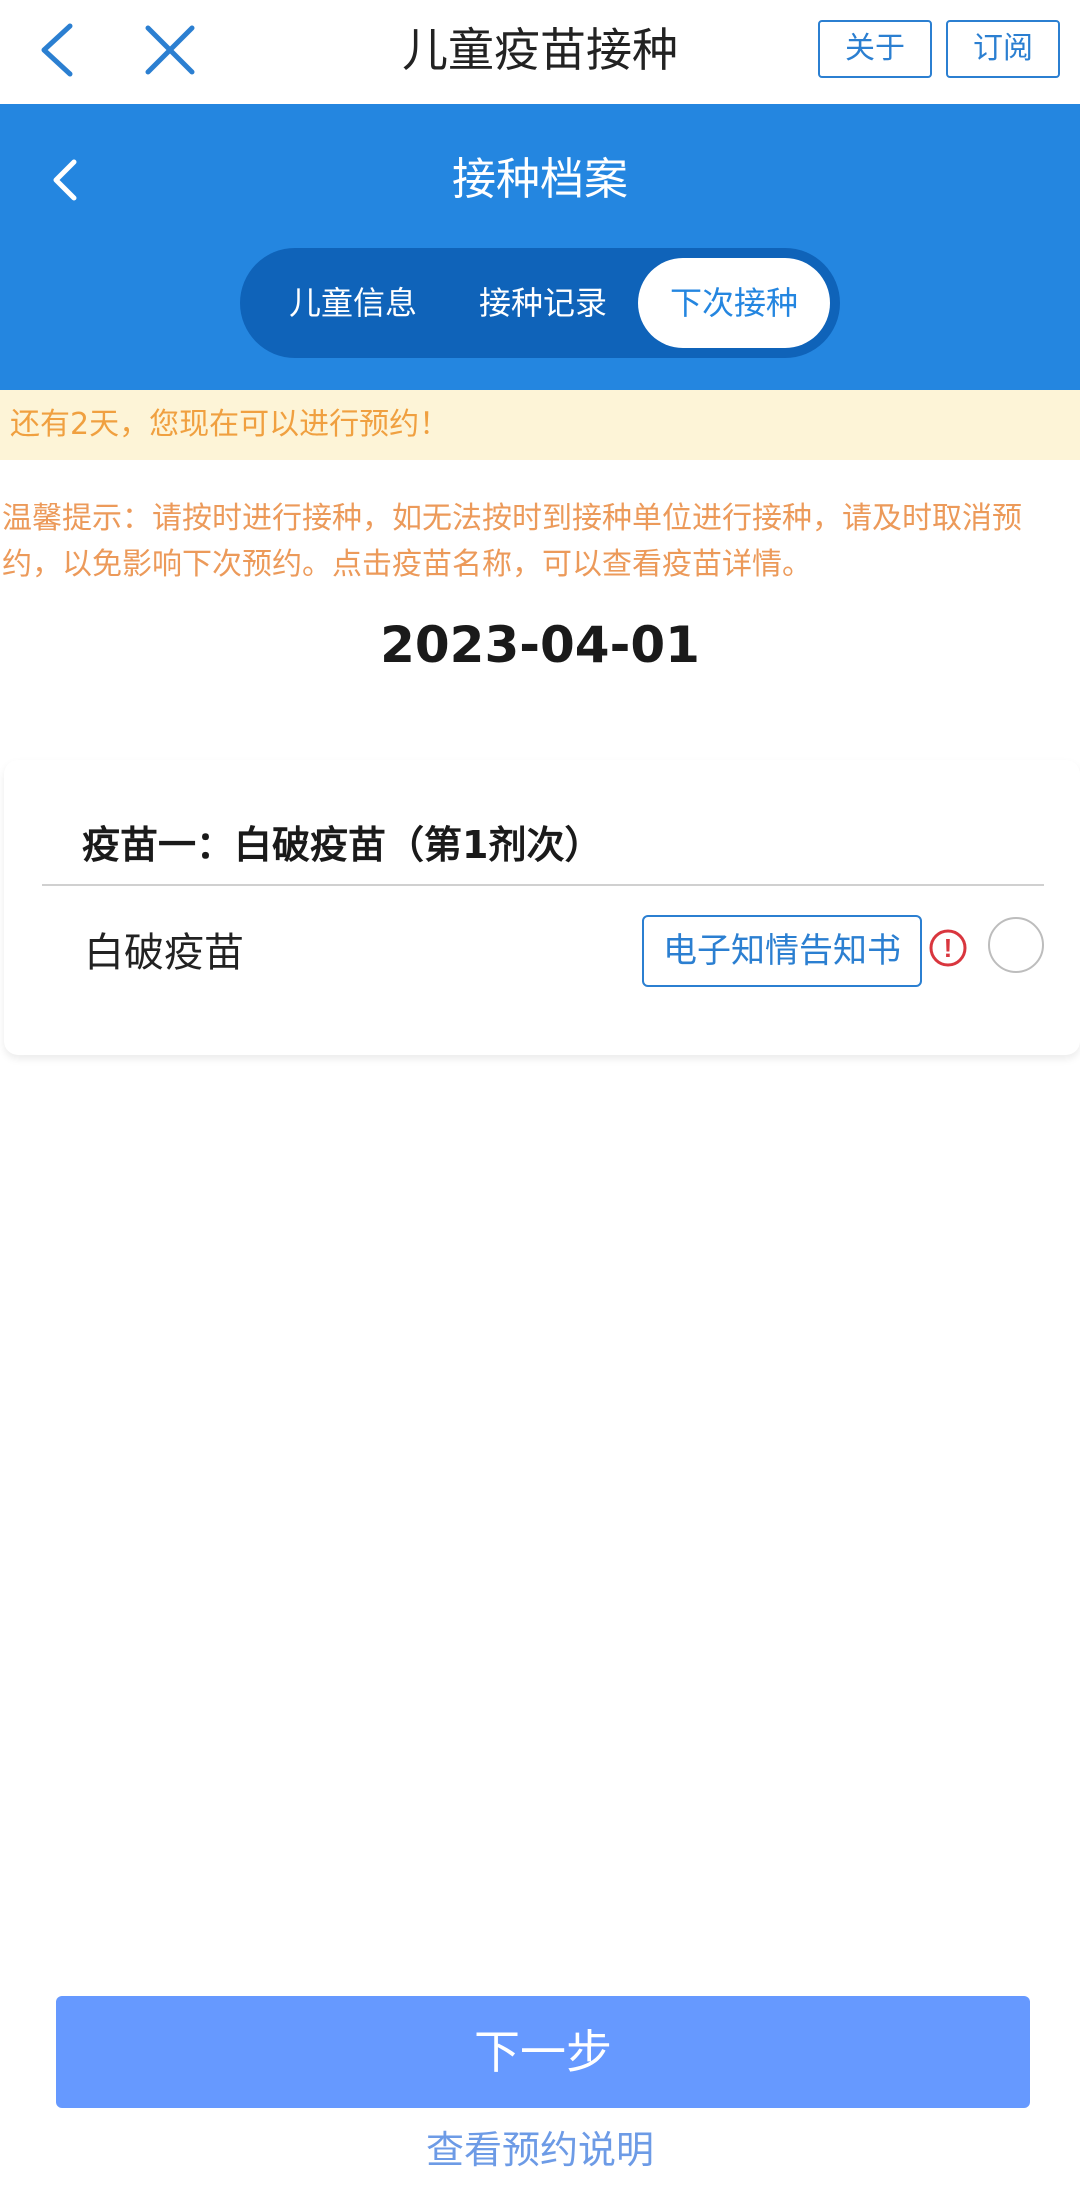 The image size is (1080, 2195). I want to click on header-back-icon, so click(64, 180).